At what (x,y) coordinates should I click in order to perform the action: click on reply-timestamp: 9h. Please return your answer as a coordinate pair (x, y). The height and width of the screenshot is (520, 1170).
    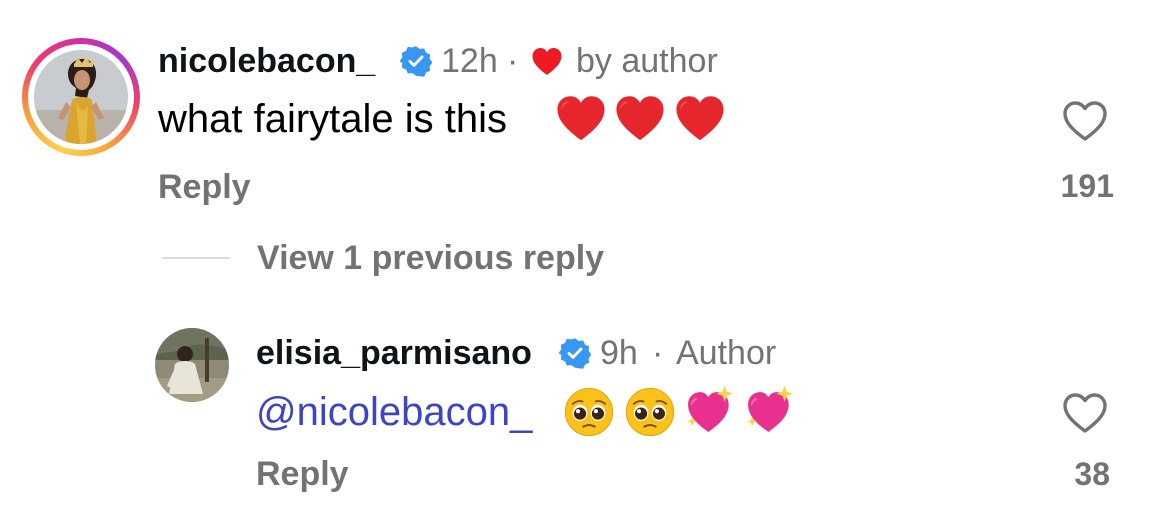
    Looking at the image, I should click on (619, 353).